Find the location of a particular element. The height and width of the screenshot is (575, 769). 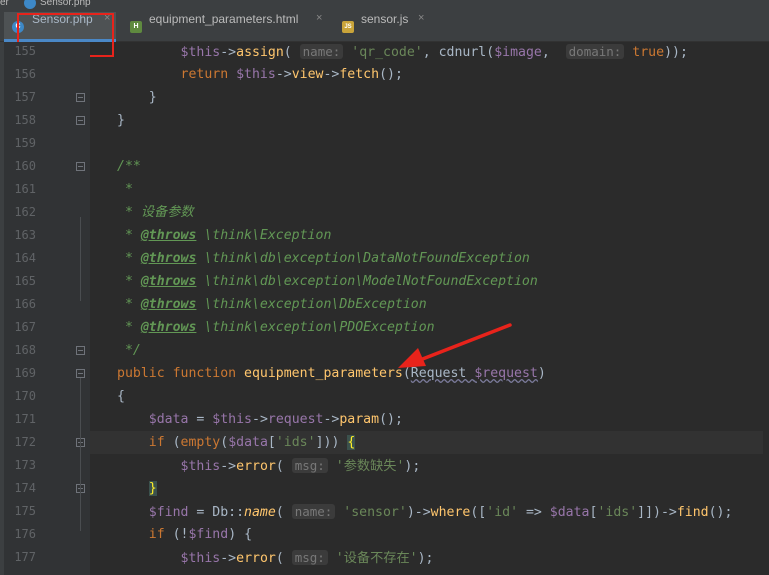

line-number: 157 is located at coordinates (25, 97).